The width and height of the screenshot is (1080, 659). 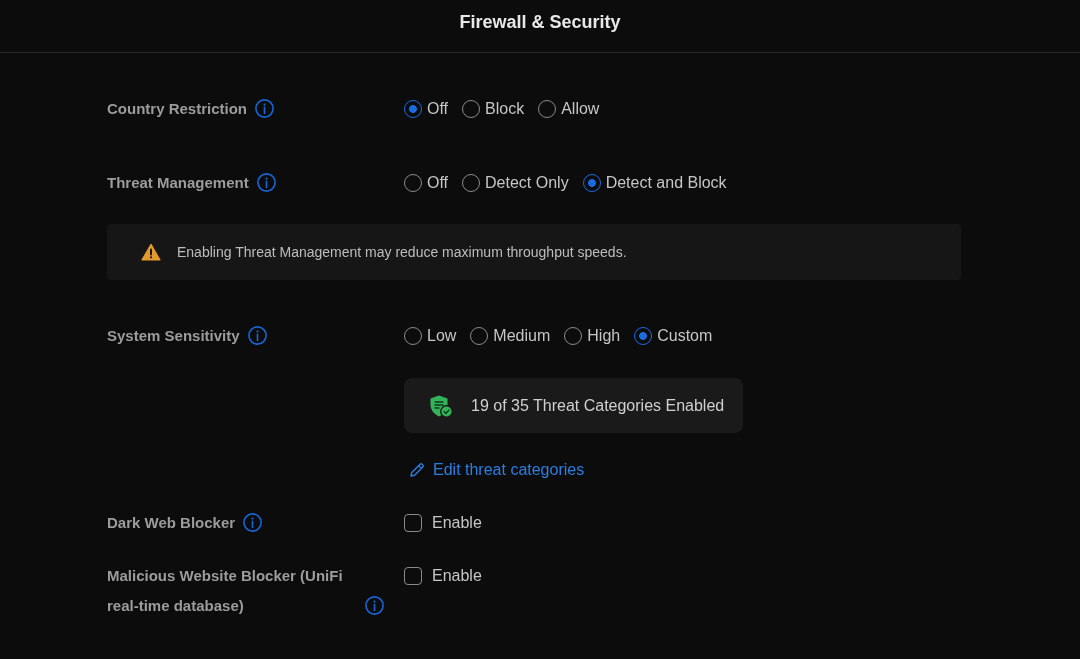 What do you see at coordinates (171, 523) in the screenshot?
I see `setting-label: Dark Web Blocker` at bounding box center [171, 523].